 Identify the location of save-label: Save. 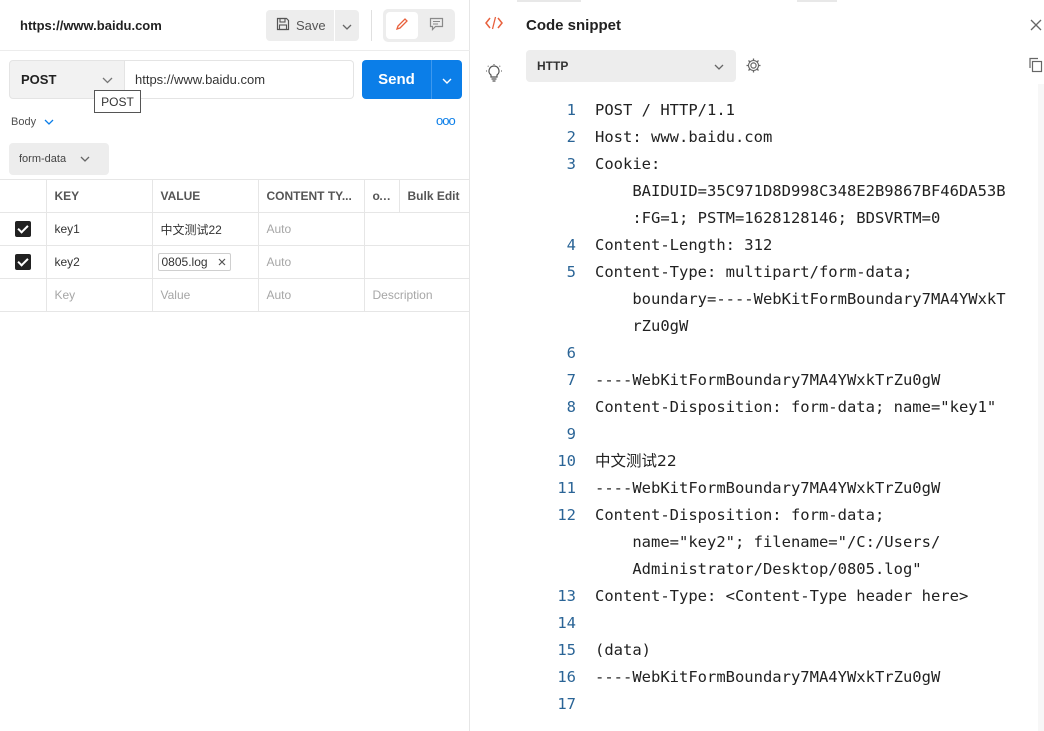
(311, 25).